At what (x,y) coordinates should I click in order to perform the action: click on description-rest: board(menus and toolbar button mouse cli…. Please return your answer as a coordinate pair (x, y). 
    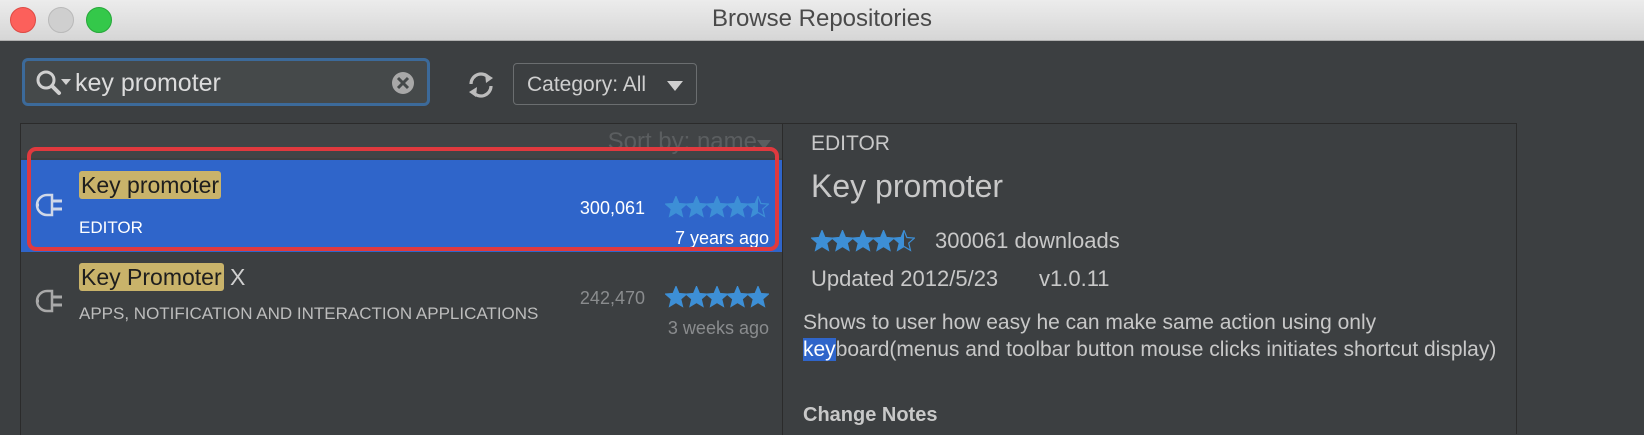
    Looking at the image, I should click on (1166, 349).